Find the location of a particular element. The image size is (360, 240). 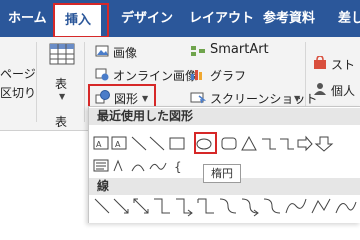

smartart-button: SmartArt is located at coordinates (239, 49).